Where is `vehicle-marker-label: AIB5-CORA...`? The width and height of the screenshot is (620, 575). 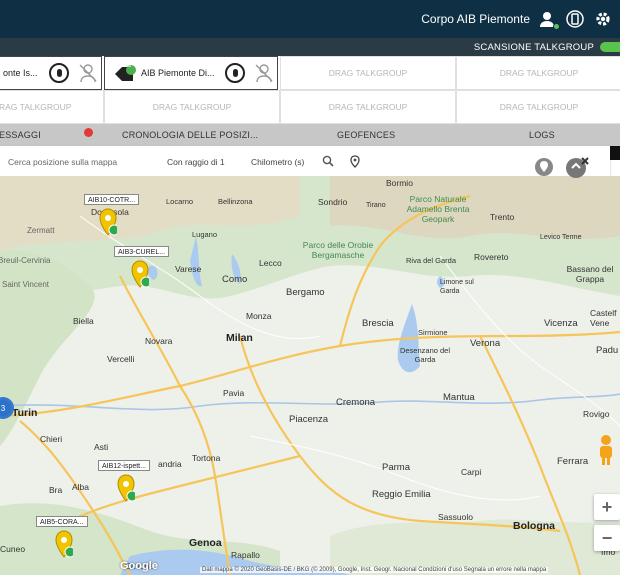 vehicle-marker-label: AIB5-CORA... is located at coordinates (62, 521).